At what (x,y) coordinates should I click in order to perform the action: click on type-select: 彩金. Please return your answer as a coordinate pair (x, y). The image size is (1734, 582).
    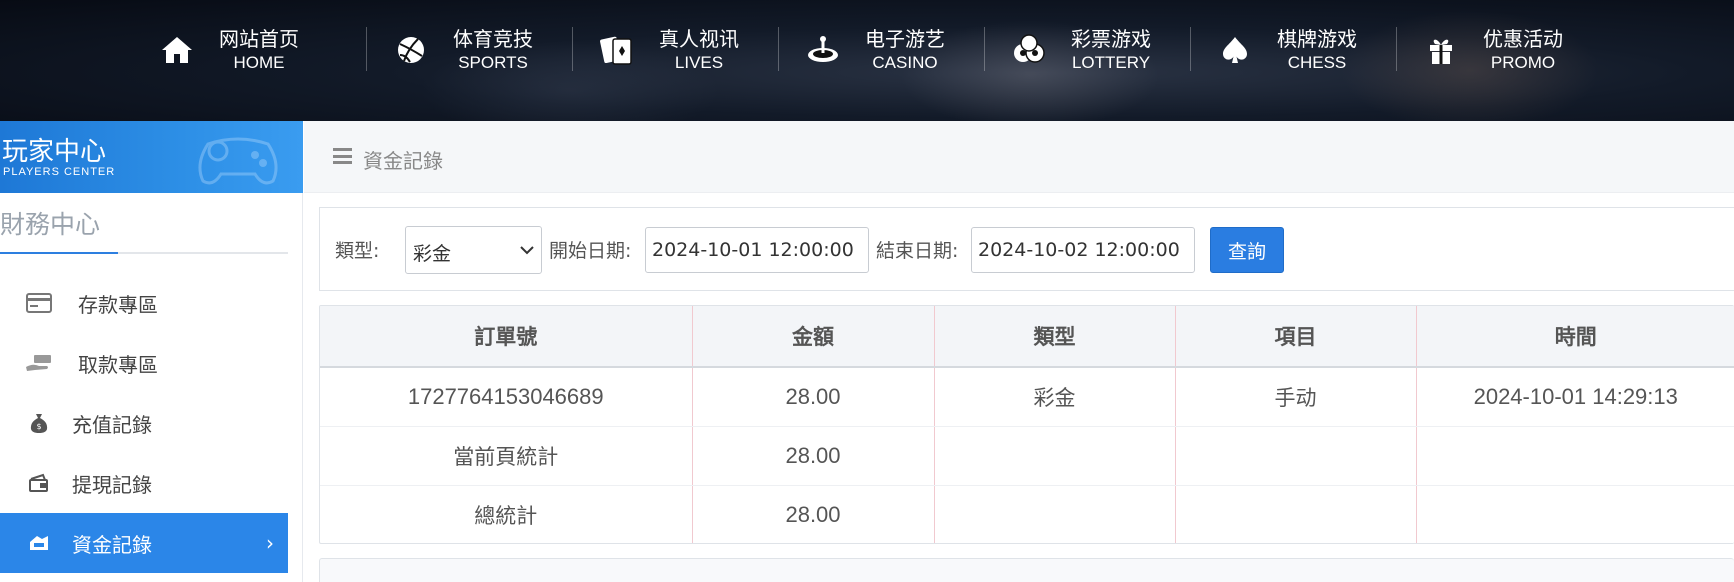
    Looking at the image, I should click on (473, 250).